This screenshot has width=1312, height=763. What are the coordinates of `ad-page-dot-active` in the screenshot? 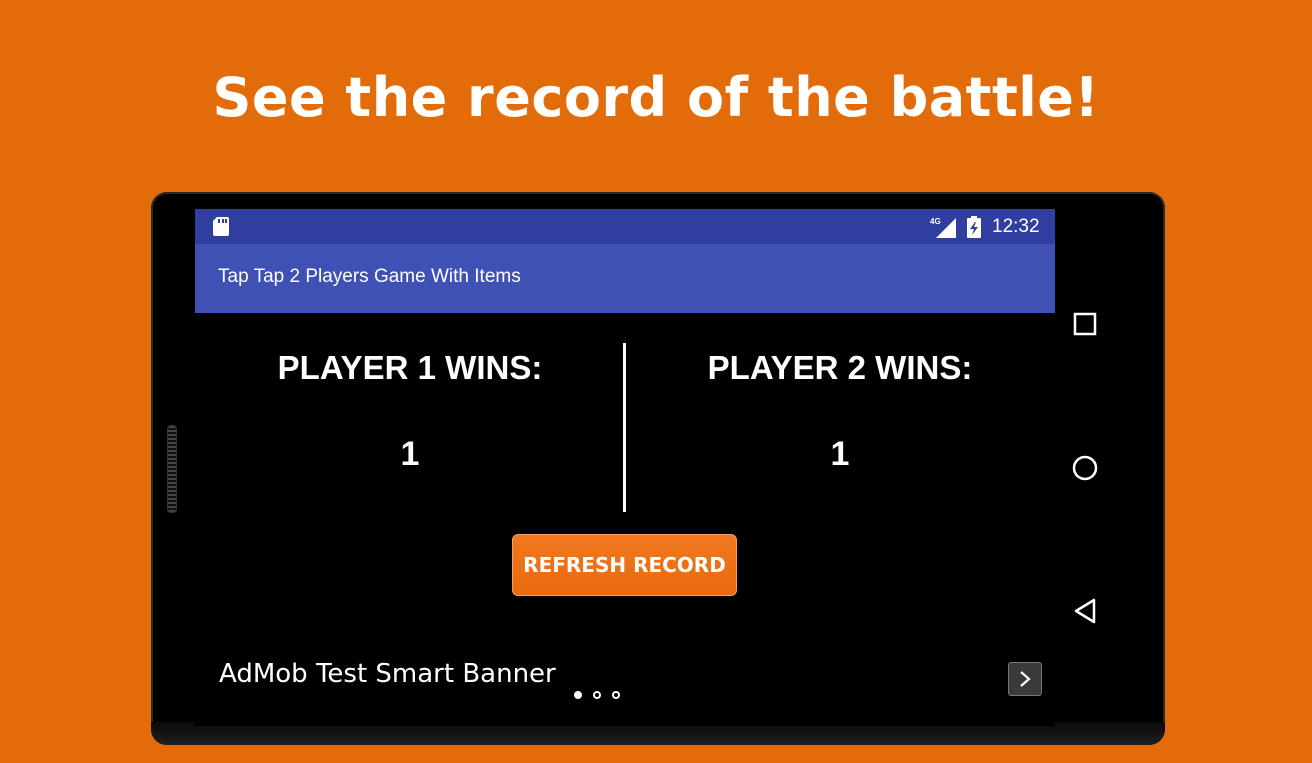 It's located at (578, 695).